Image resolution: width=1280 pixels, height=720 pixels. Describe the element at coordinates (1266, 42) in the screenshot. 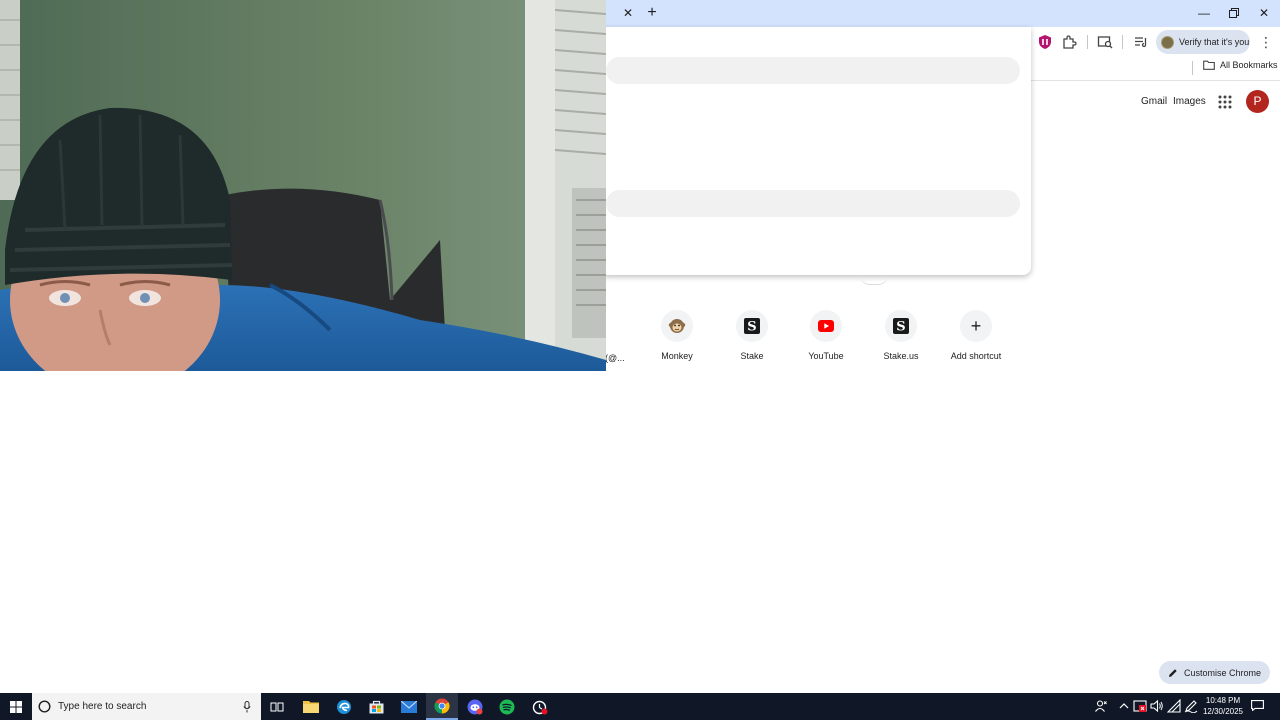

I see `chrome-menu-icon: ⋮` at that location.